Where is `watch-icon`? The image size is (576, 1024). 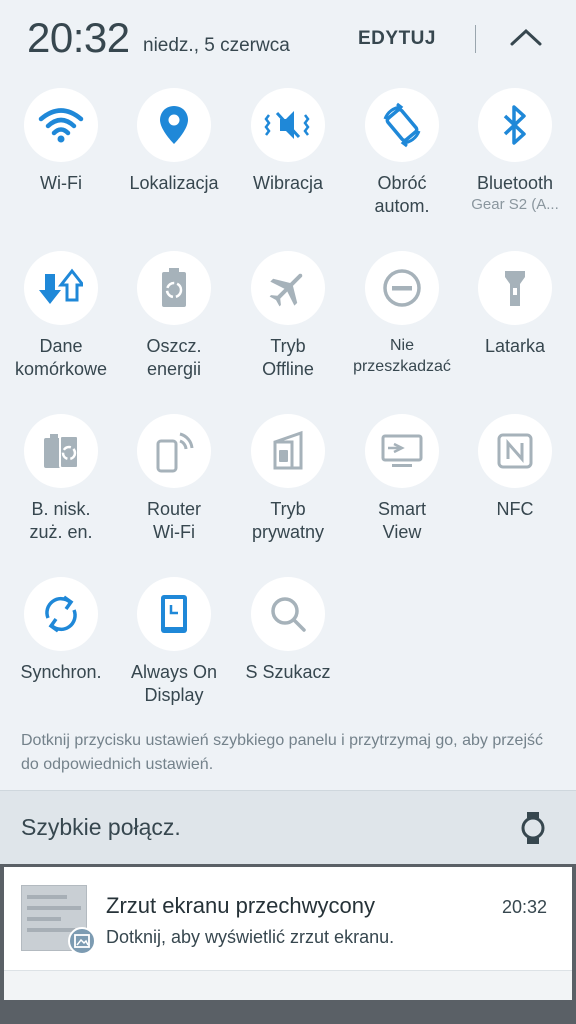
watch-icon is located at coordinates (533, 828).